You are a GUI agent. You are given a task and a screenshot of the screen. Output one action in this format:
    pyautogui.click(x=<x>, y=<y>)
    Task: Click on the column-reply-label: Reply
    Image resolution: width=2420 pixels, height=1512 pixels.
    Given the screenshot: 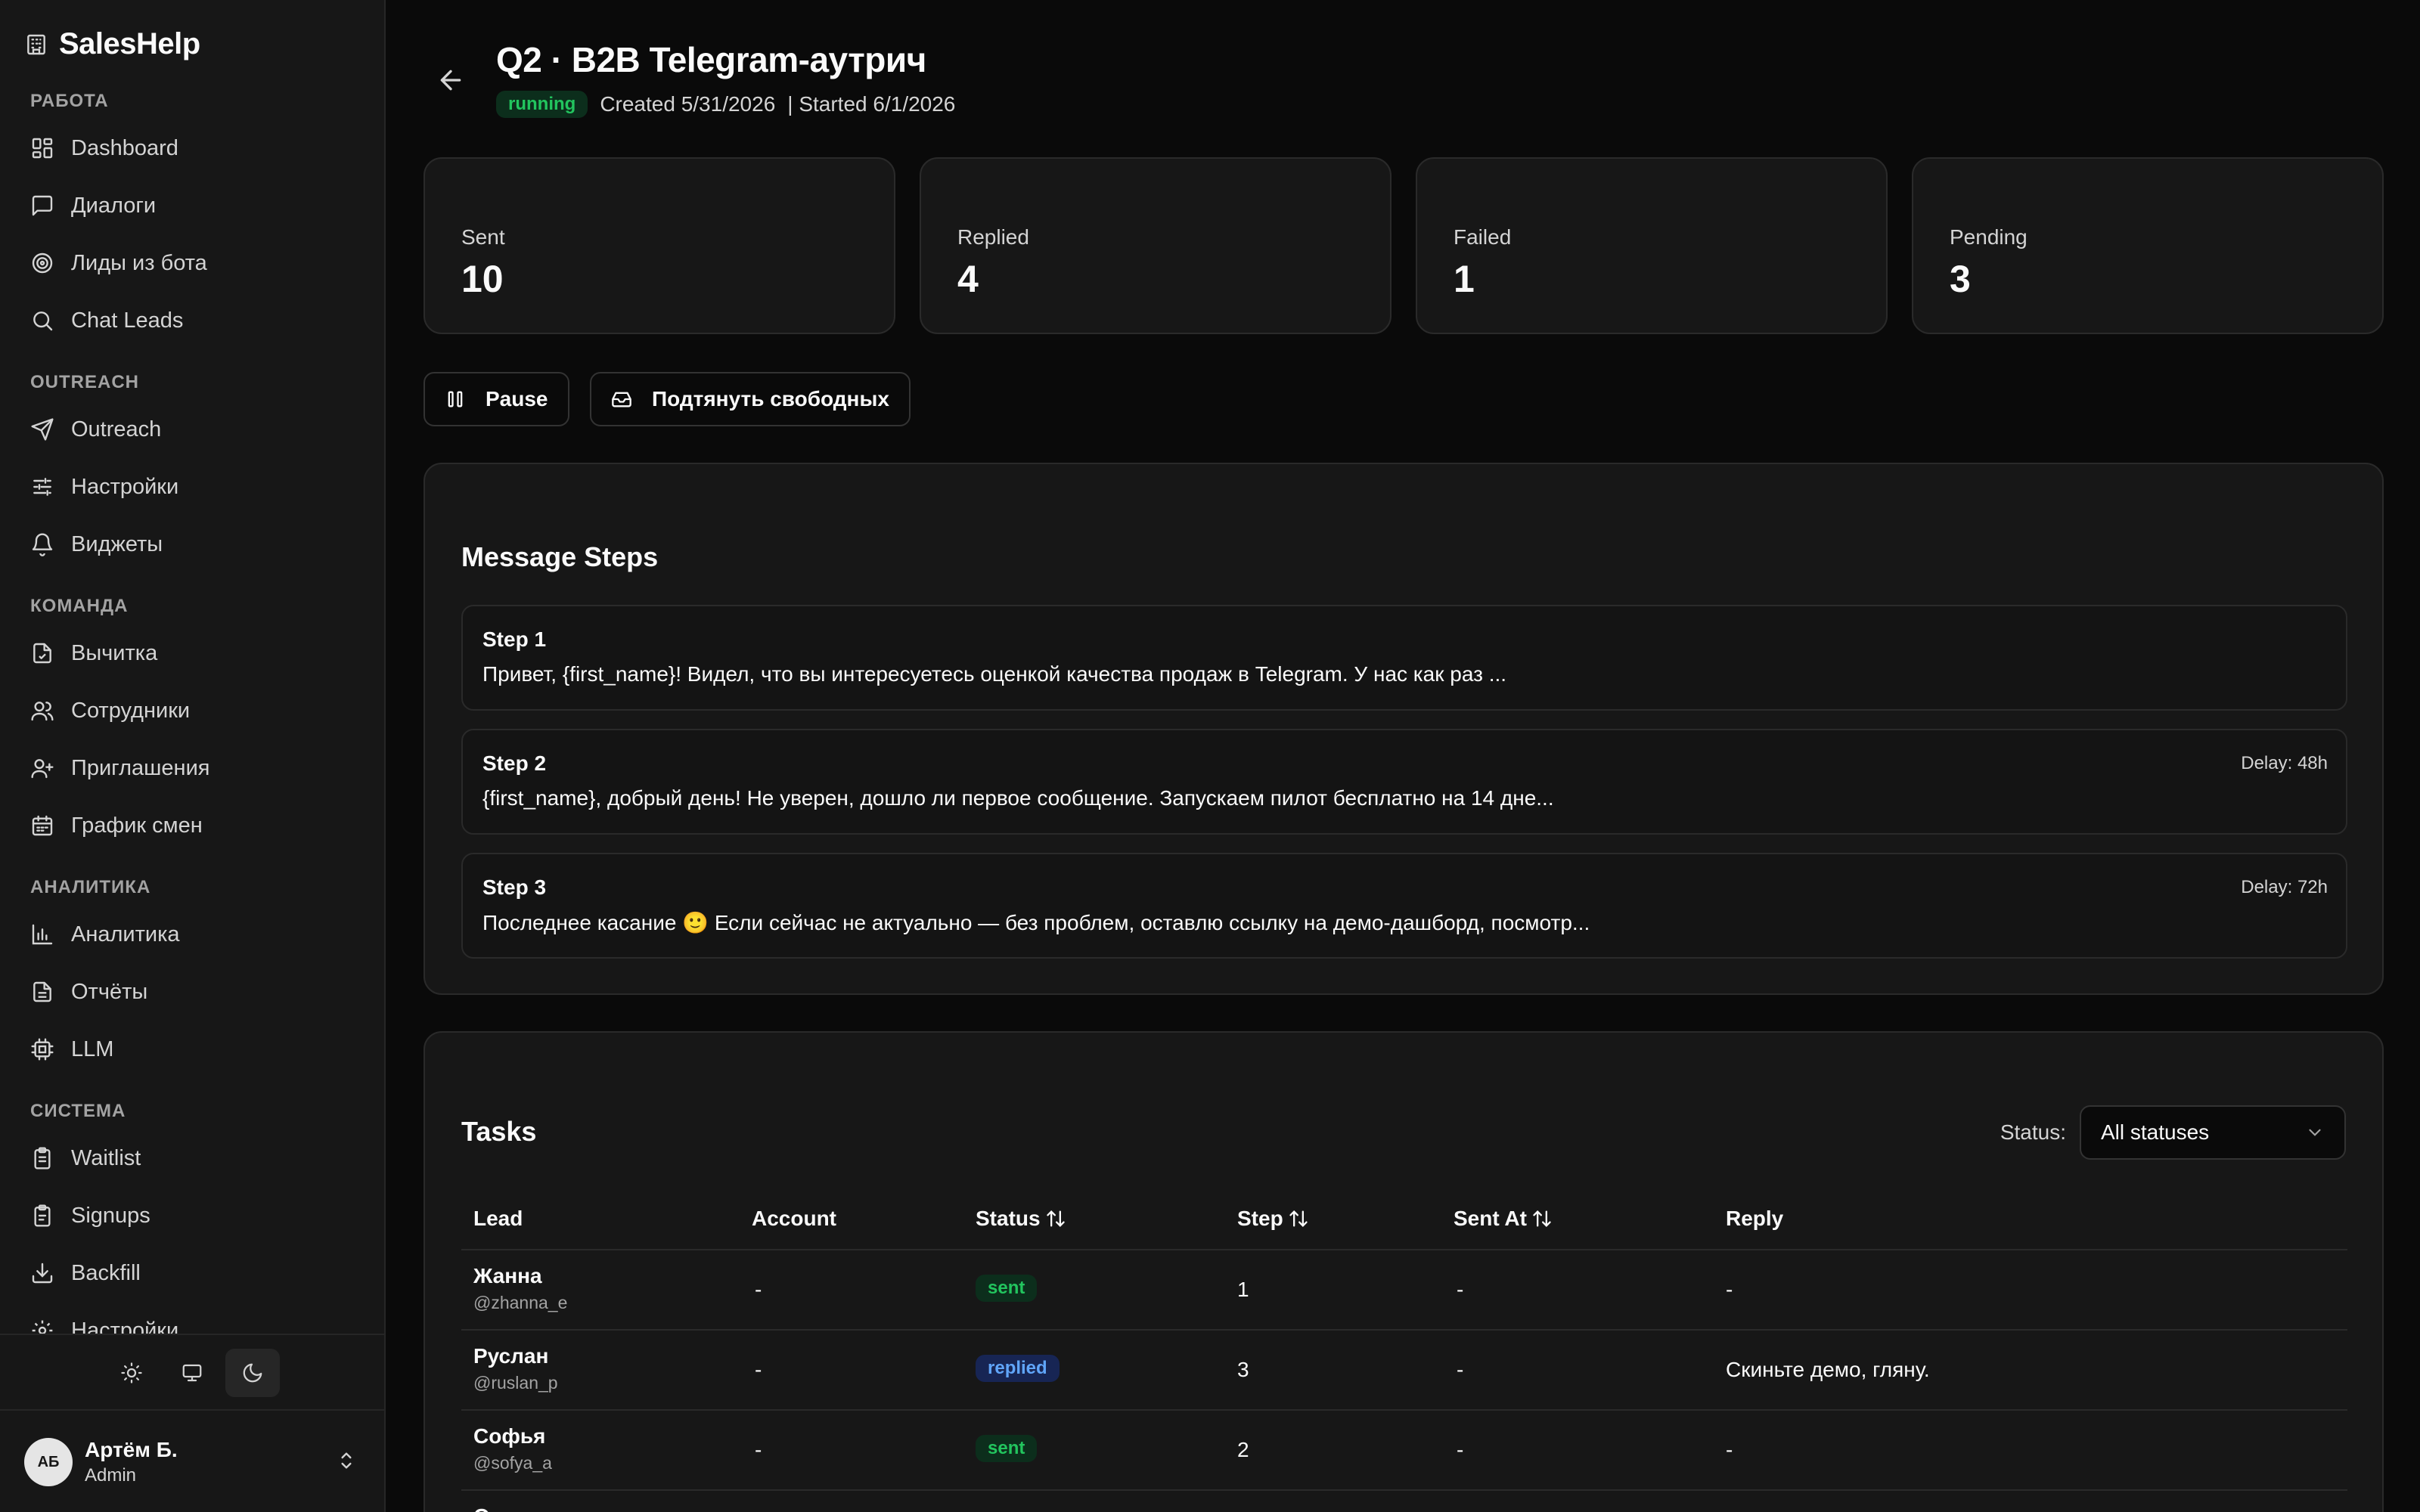 What is the action you would take?
    pyautogui.click(x=1755, y=1218)
    